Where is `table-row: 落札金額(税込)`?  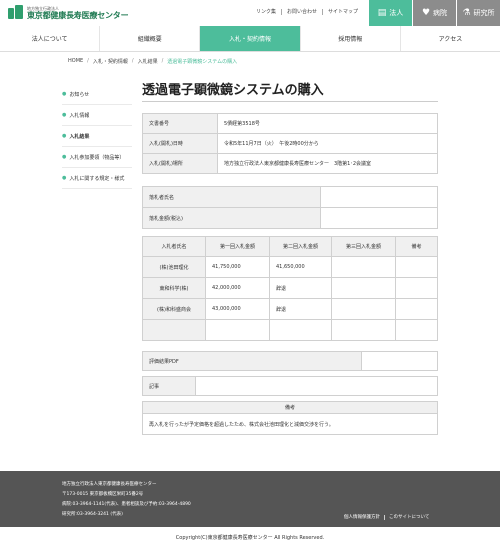
table-row: 落札金額(税込) is located at coordinates (290, 218).